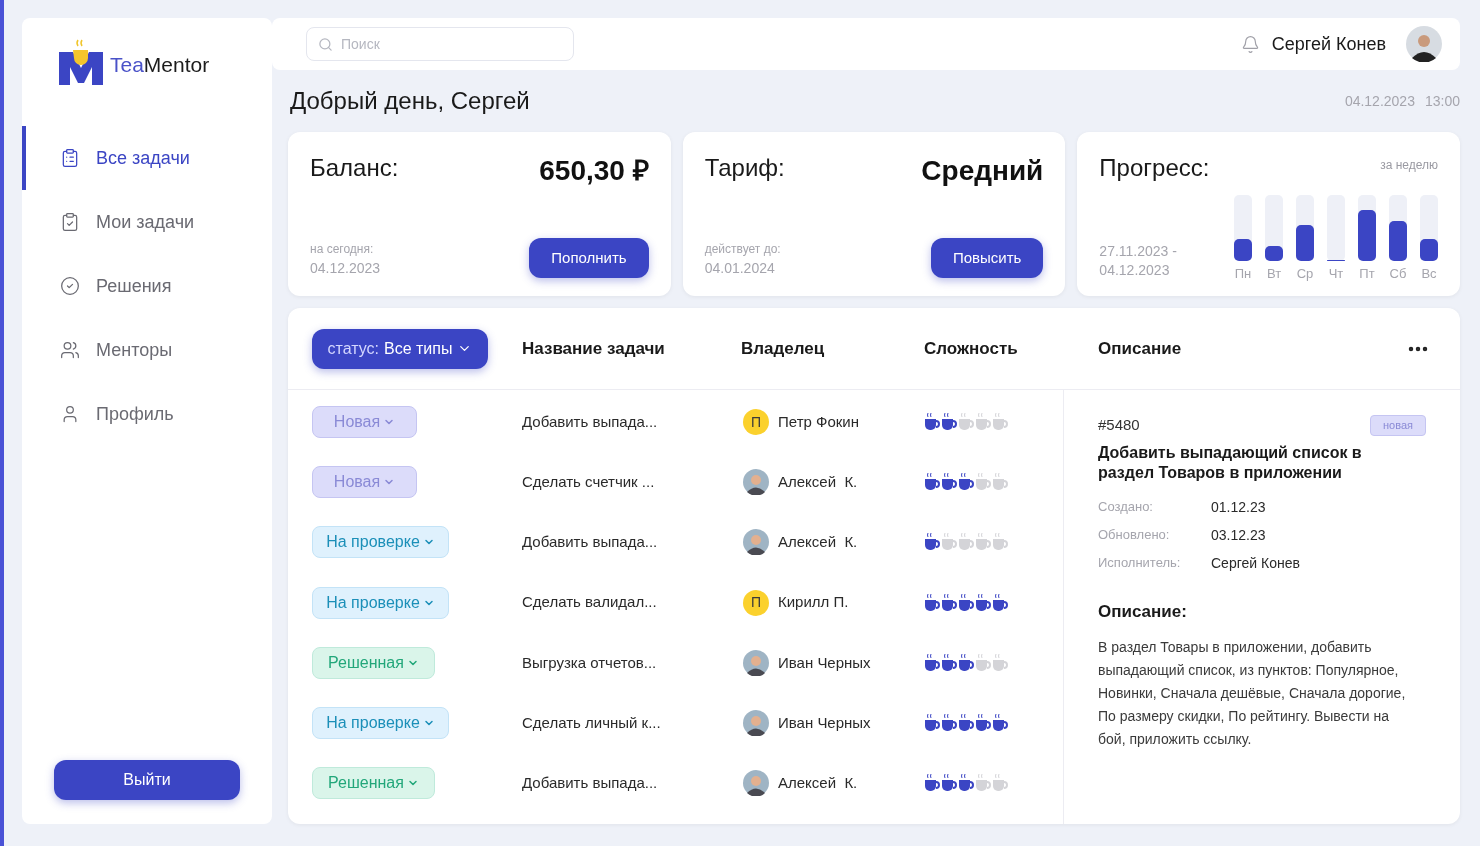  Describe the element at coordinates (70, 158) in the screenshot. I see `clipboard-icon` at that location.